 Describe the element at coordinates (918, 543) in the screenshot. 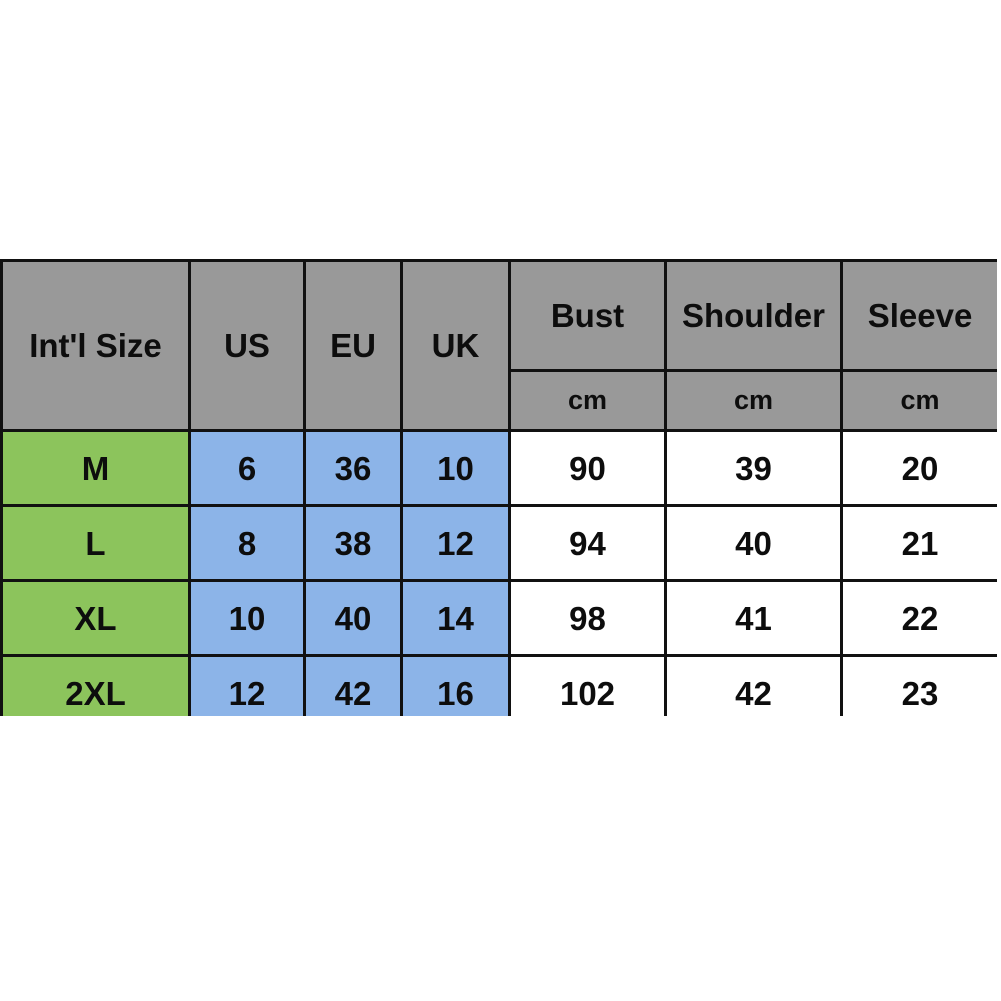

I see `cell-sleeve: 21` at that location.